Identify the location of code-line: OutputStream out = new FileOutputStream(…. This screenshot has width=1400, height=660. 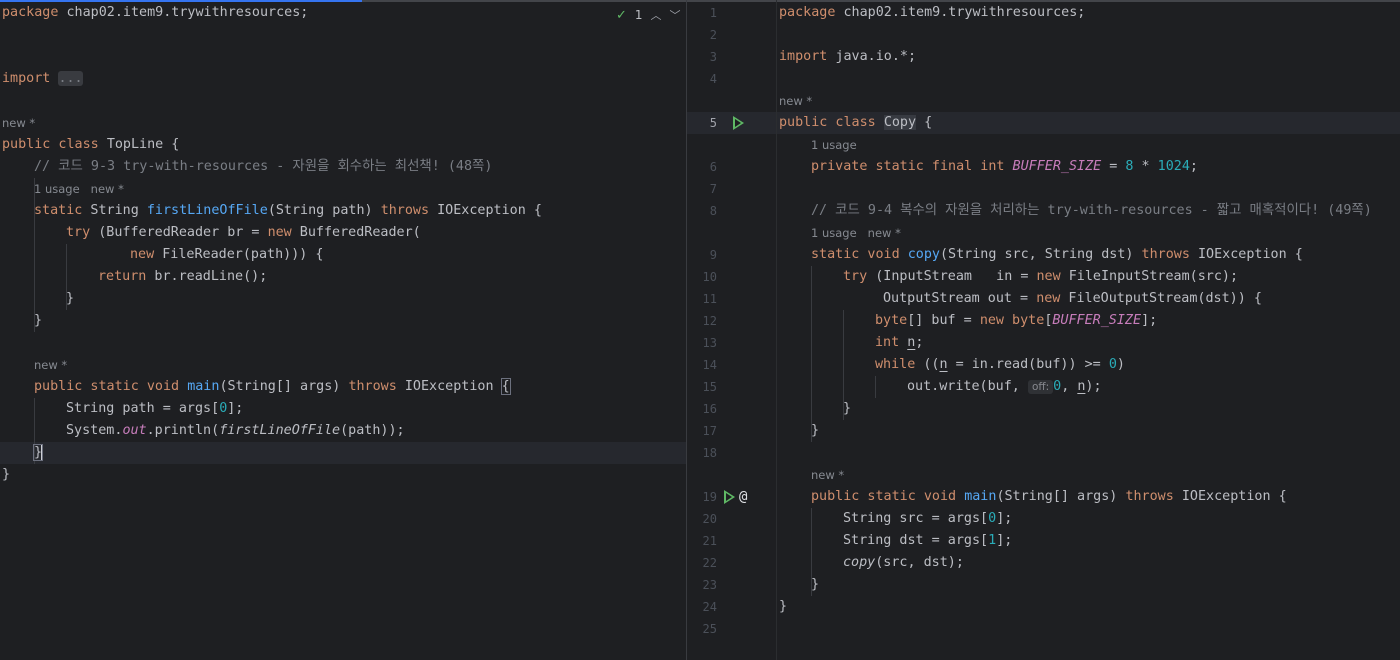
(1072, 299).